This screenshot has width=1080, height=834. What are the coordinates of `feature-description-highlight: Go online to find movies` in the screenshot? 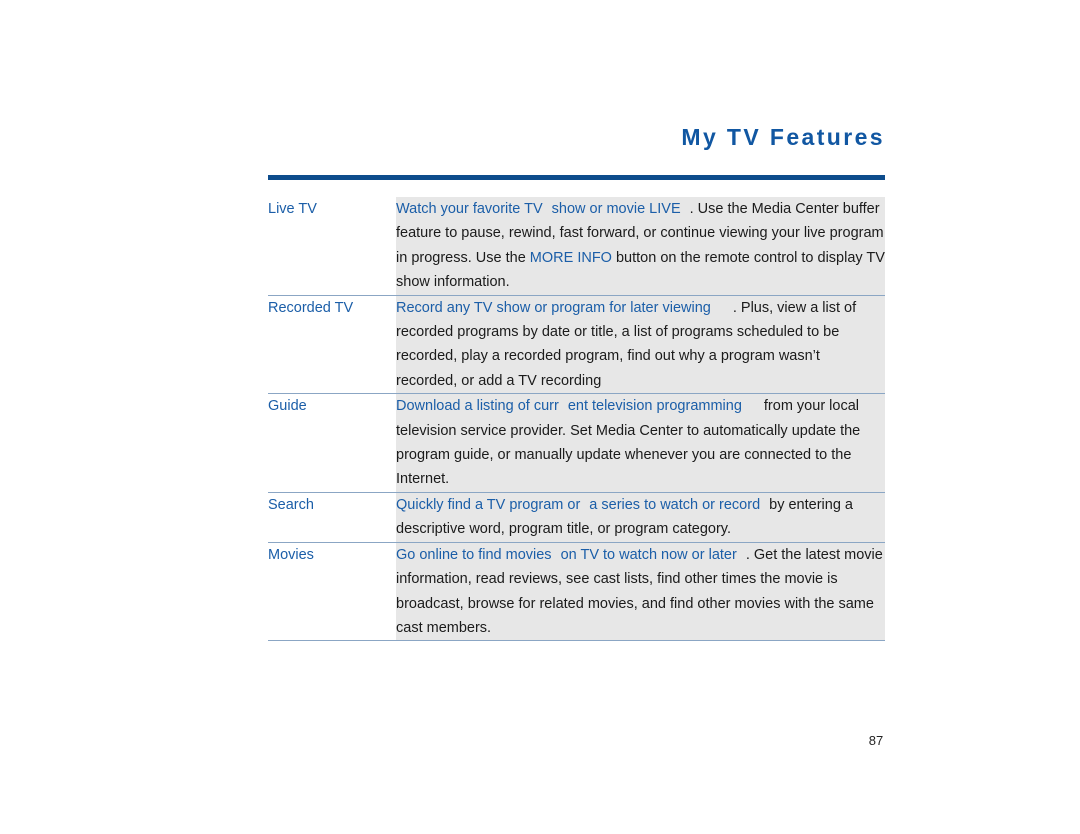 It's located at (474, 554).